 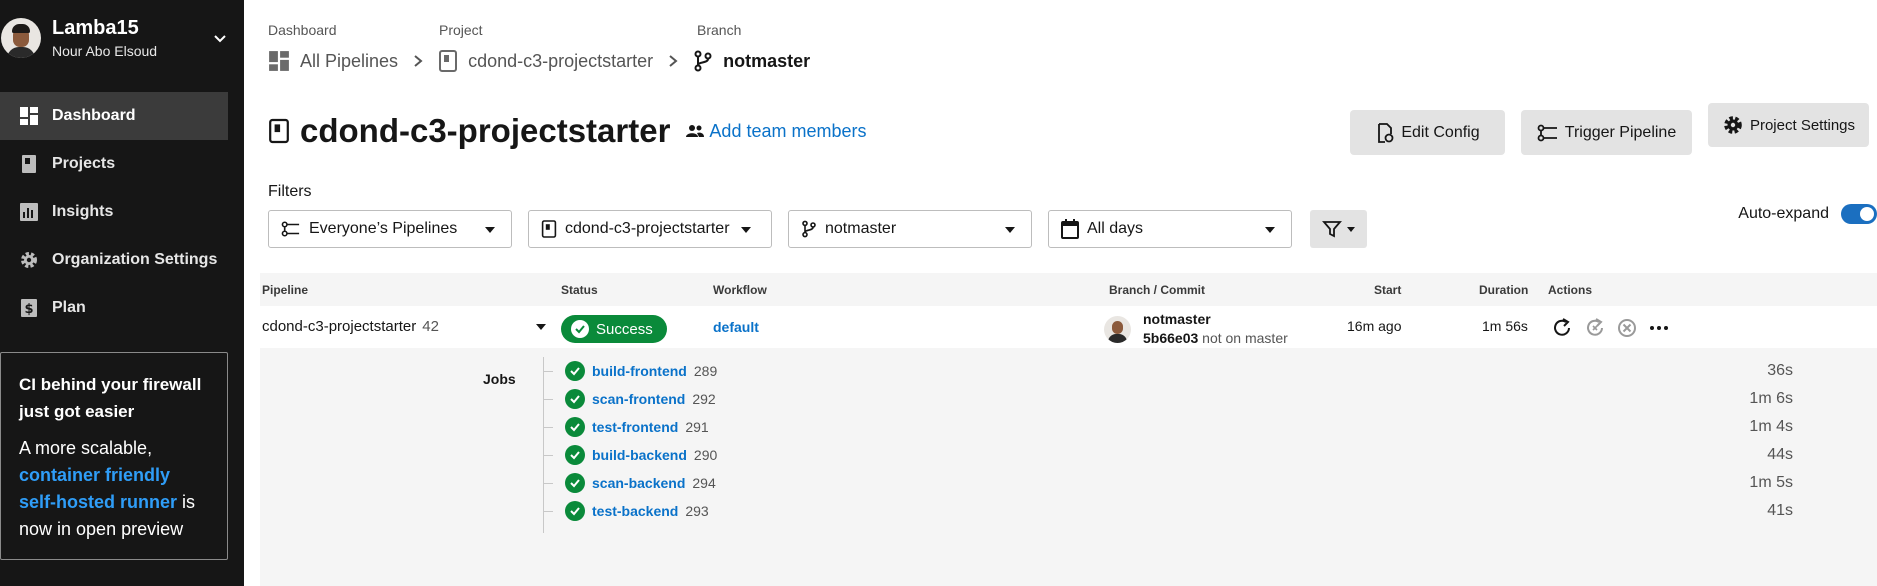 I want to click on page-header: cdond-c3-projectstarter Add team members, so click(x=567, y=131).